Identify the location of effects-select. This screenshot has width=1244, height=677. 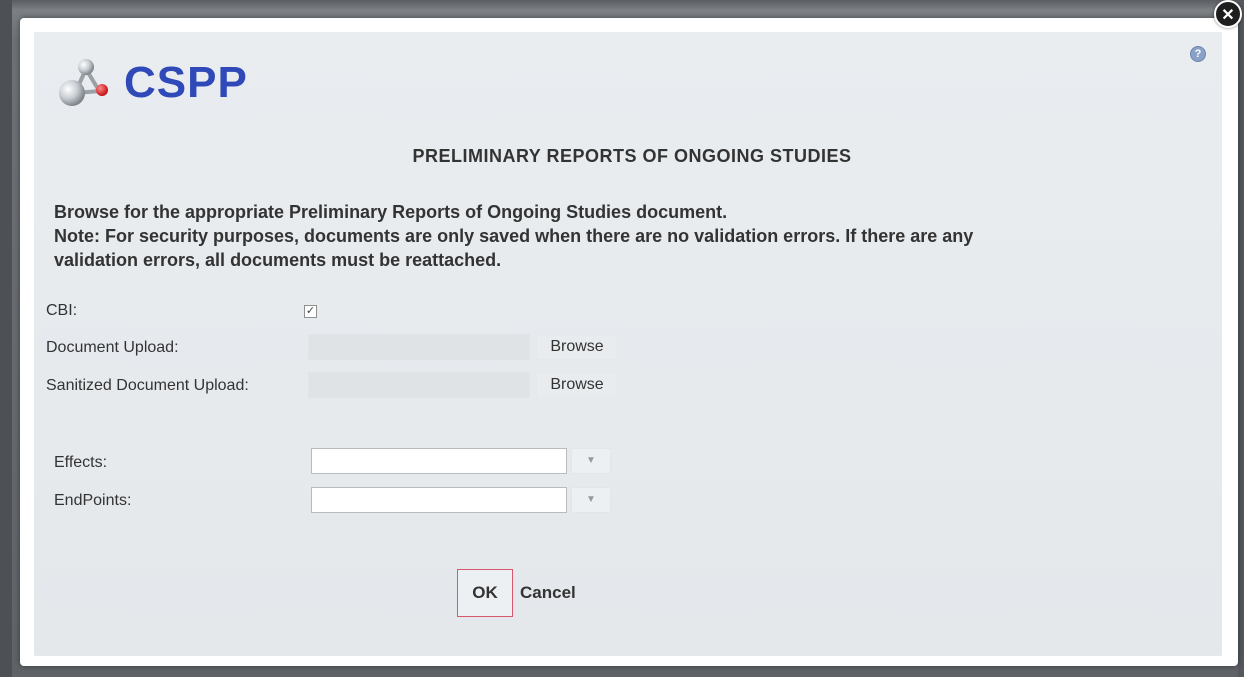
(439, 461).